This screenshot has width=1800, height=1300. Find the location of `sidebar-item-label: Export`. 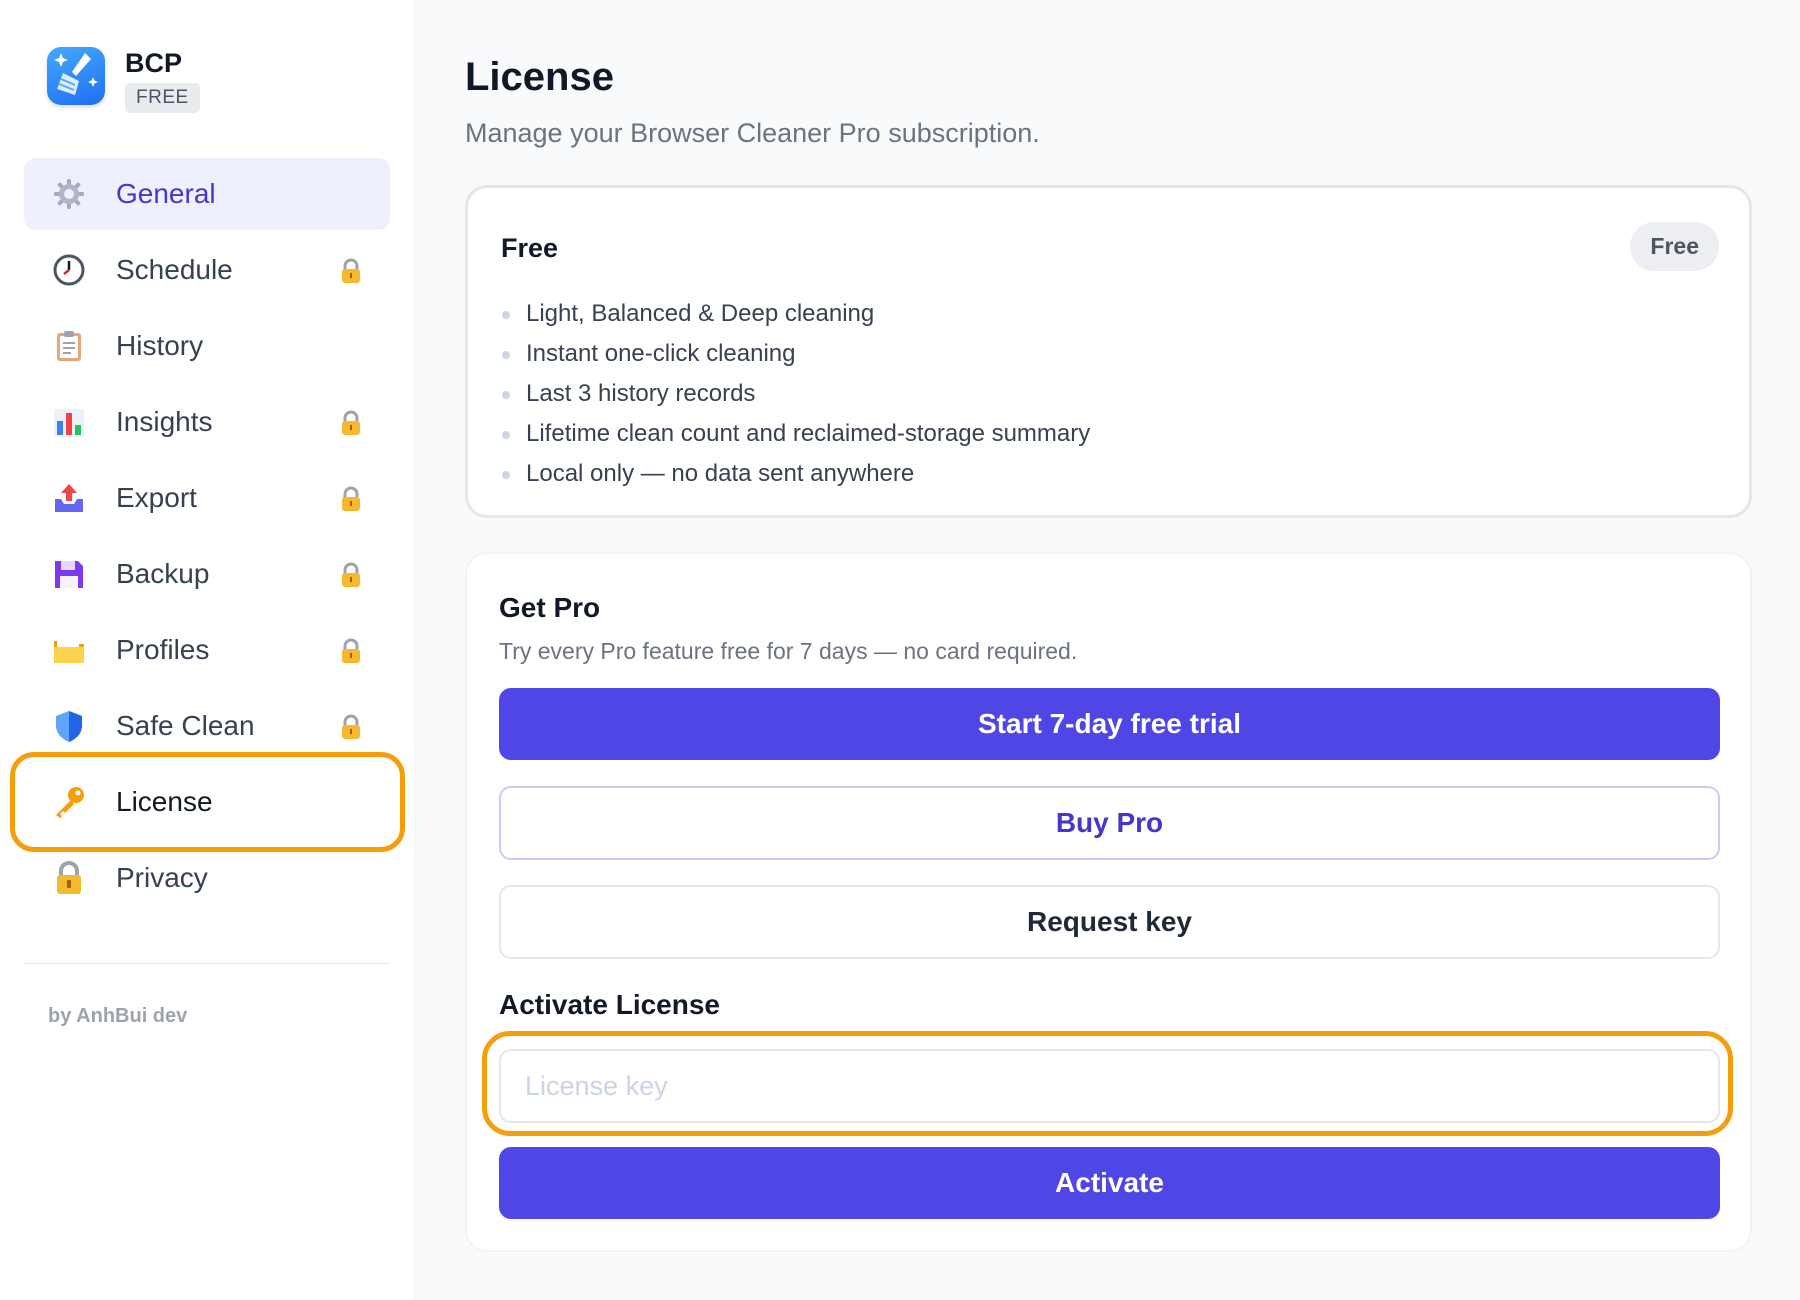

sidebar-item-label: Export is located at coordinates (156, 497).